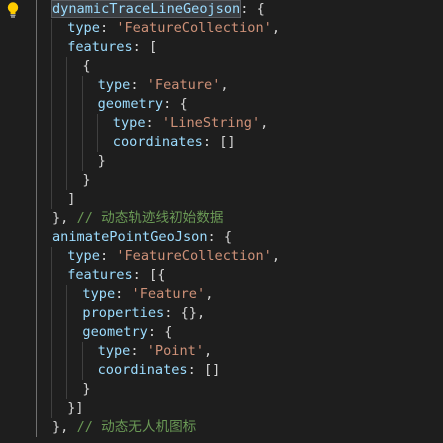 The width and height of the screenshot is (443, 443). What do you see at coordinates (146, 9) in the screenshot?
I see `property-name: dynamicTraceLineGeojson` at bounding box center [146, 9].